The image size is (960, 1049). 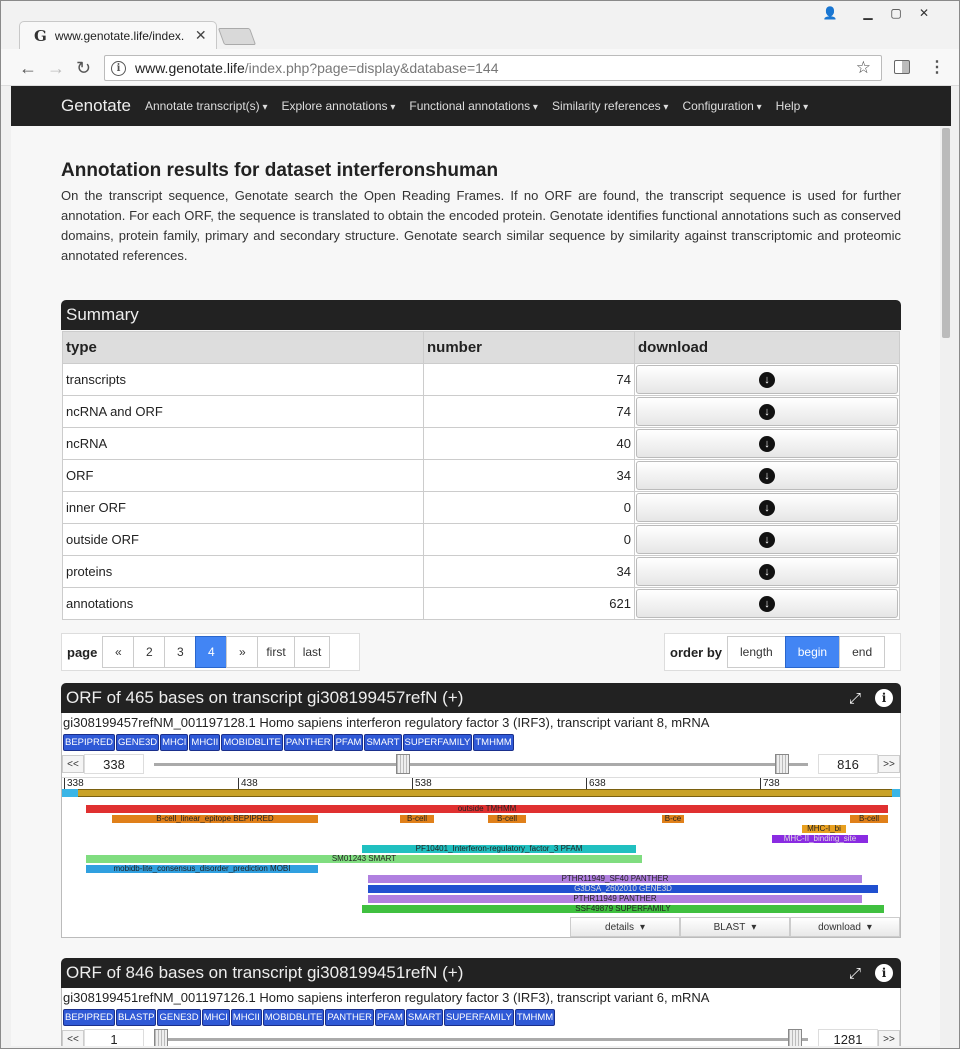 What do you see at coordinates (623, 909) in the screenshot?
I see `feature: SSF49879 SUPERFAMILY` at bounding box center [623, 909].